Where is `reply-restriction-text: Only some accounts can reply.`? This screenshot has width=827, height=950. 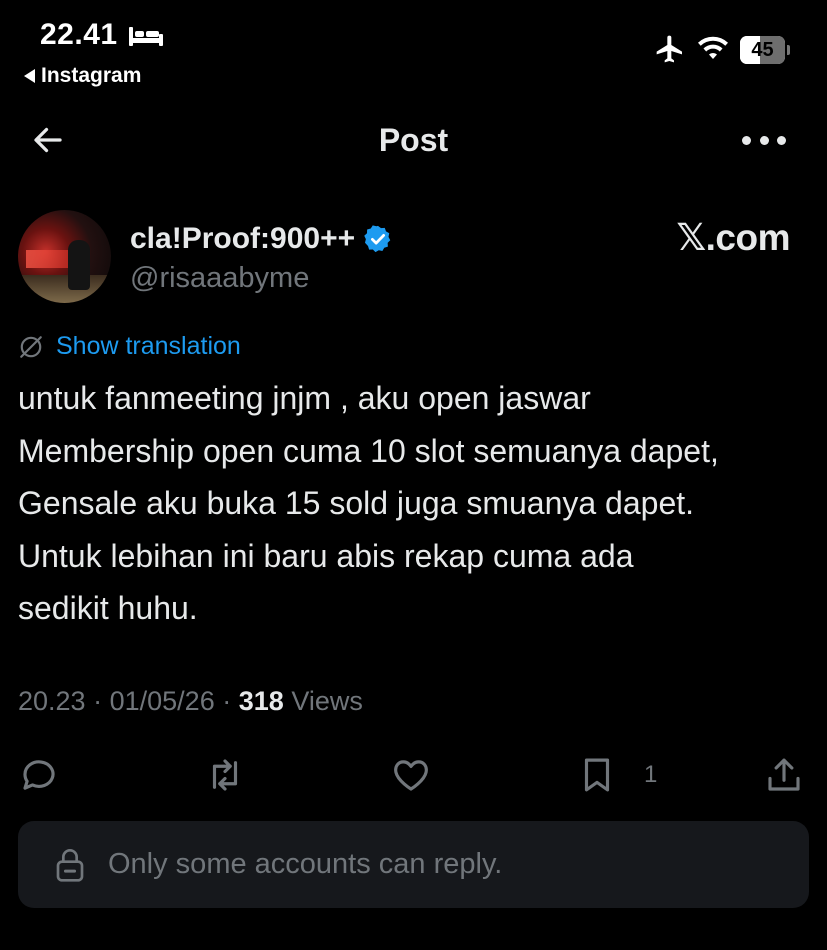
reply-restriction-text: Only some accounts can reply. is located at coordinates (305, 864).